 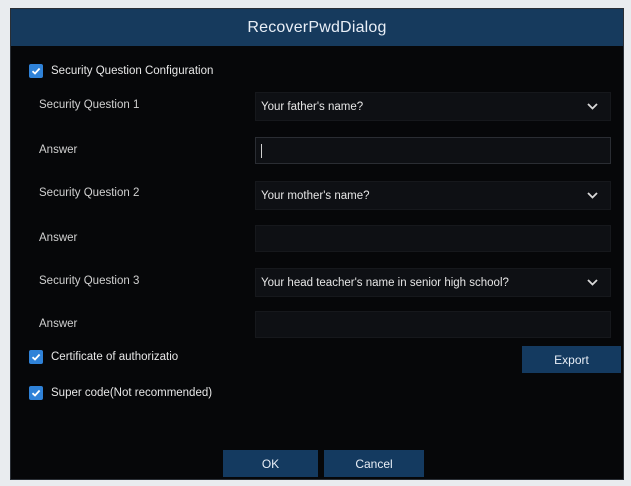 What do you see at coordinates (58, 150) in the screenshot?
I see `answer-1-label: Answer` at bounding box center [58, 150].